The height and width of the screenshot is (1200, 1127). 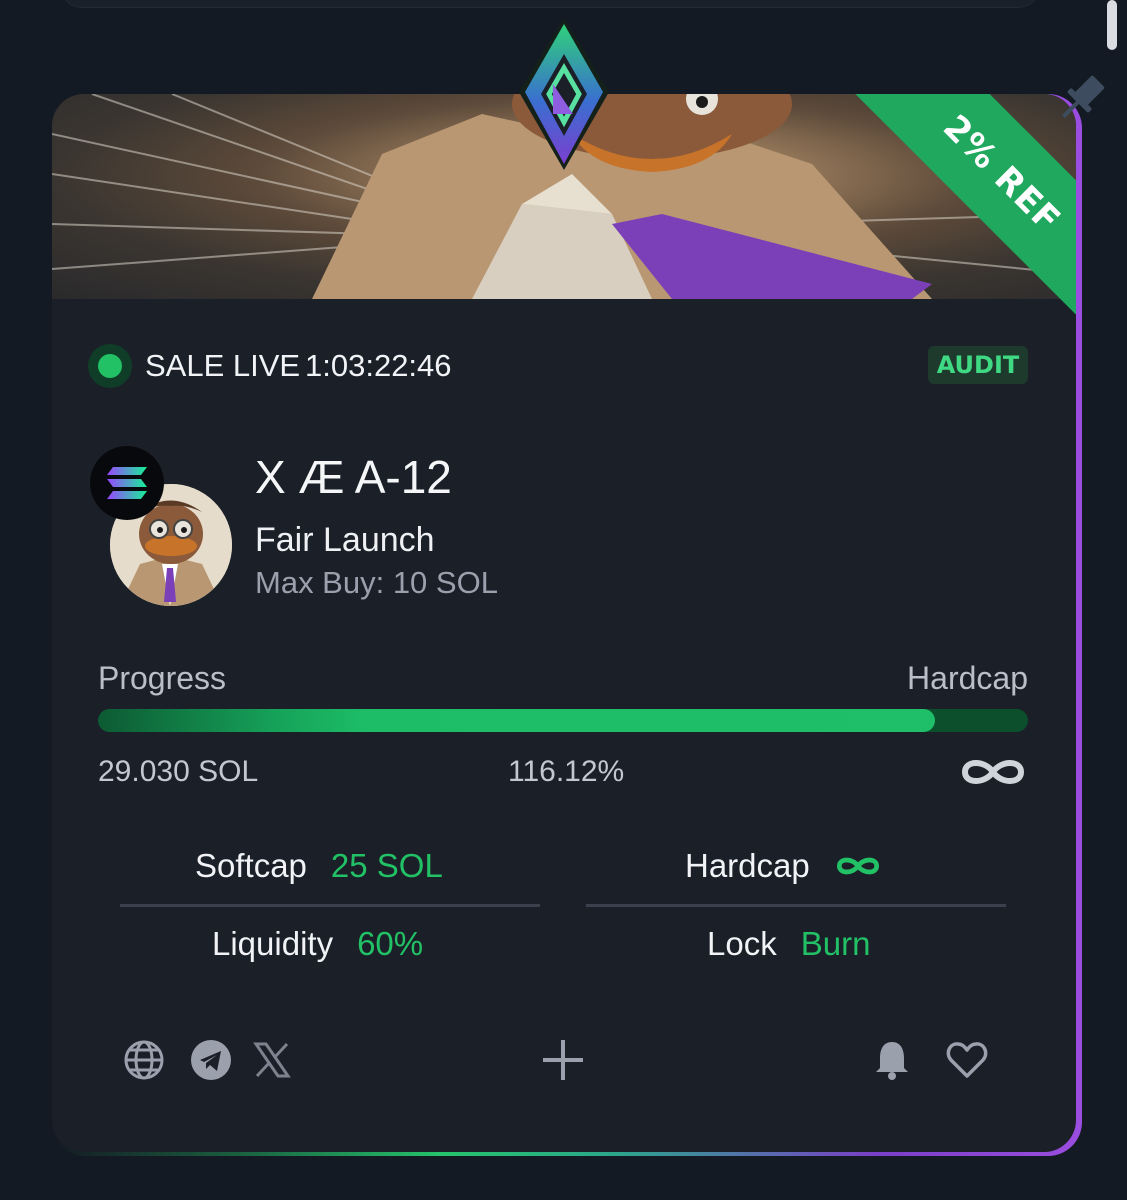 I want to click on liquidity-label: Liquidity, so click(x=273, y=943).